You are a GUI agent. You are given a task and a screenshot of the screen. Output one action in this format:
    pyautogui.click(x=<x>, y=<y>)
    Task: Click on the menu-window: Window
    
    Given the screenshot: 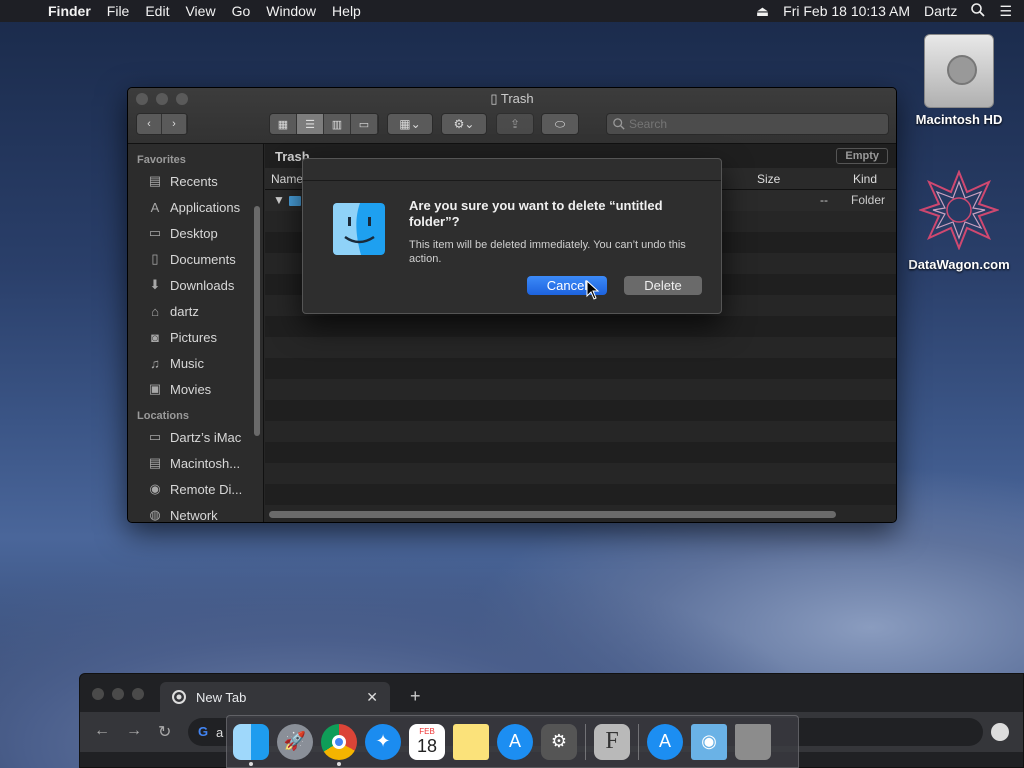 What is the action you would take?
    pyautogui.click(x=291, y=11)
    